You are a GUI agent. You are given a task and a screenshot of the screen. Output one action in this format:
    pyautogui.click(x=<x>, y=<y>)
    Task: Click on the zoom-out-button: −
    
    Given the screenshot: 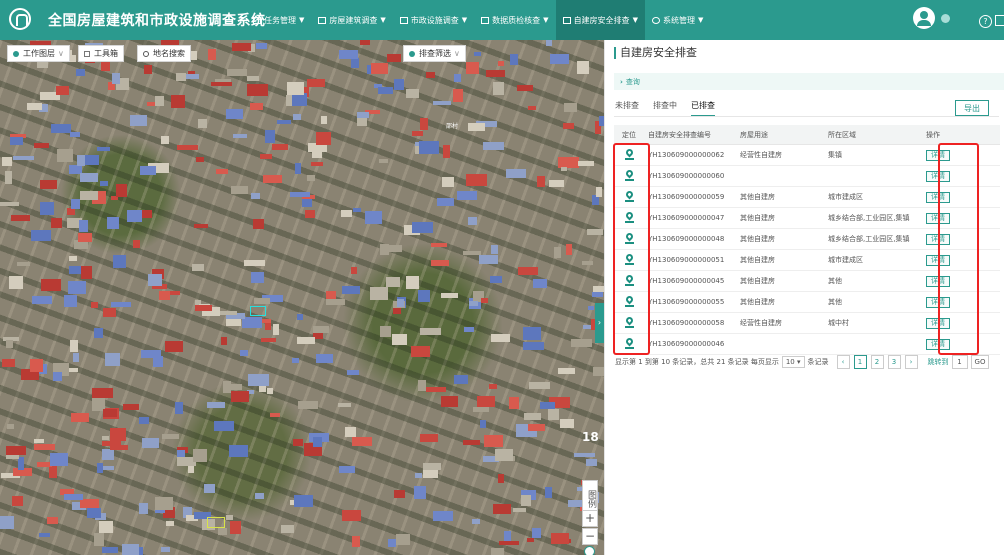 What is the action you would take?
    pyautogui.click(x=590, y=536)
    